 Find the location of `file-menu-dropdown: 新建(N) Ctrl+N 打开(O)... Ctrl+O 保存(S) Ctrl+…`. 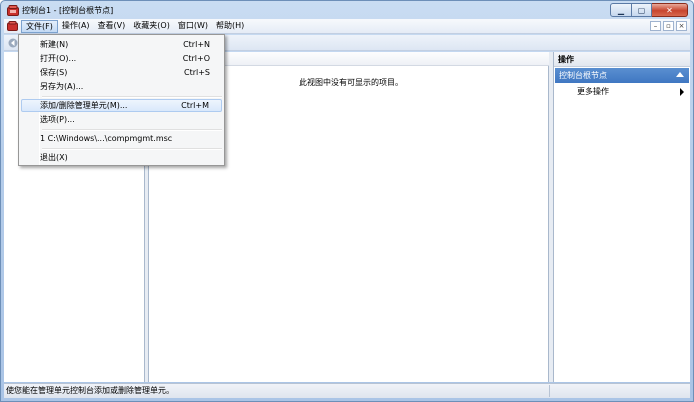

file-menu-dropdown: 新建(N) Ctrl+N 打开(O)... Ctrl+O 保存(S) Ctrl+… is located at coordinates (121, 100).